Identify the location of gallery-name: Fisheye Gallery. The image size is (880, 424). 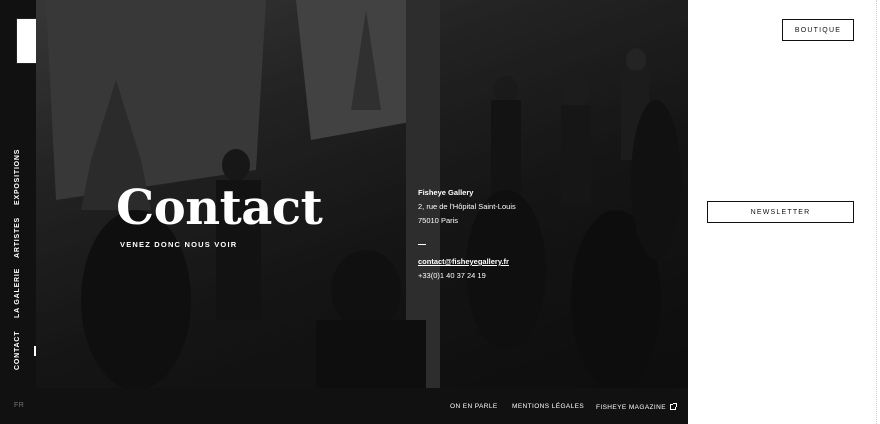
(446, 192).